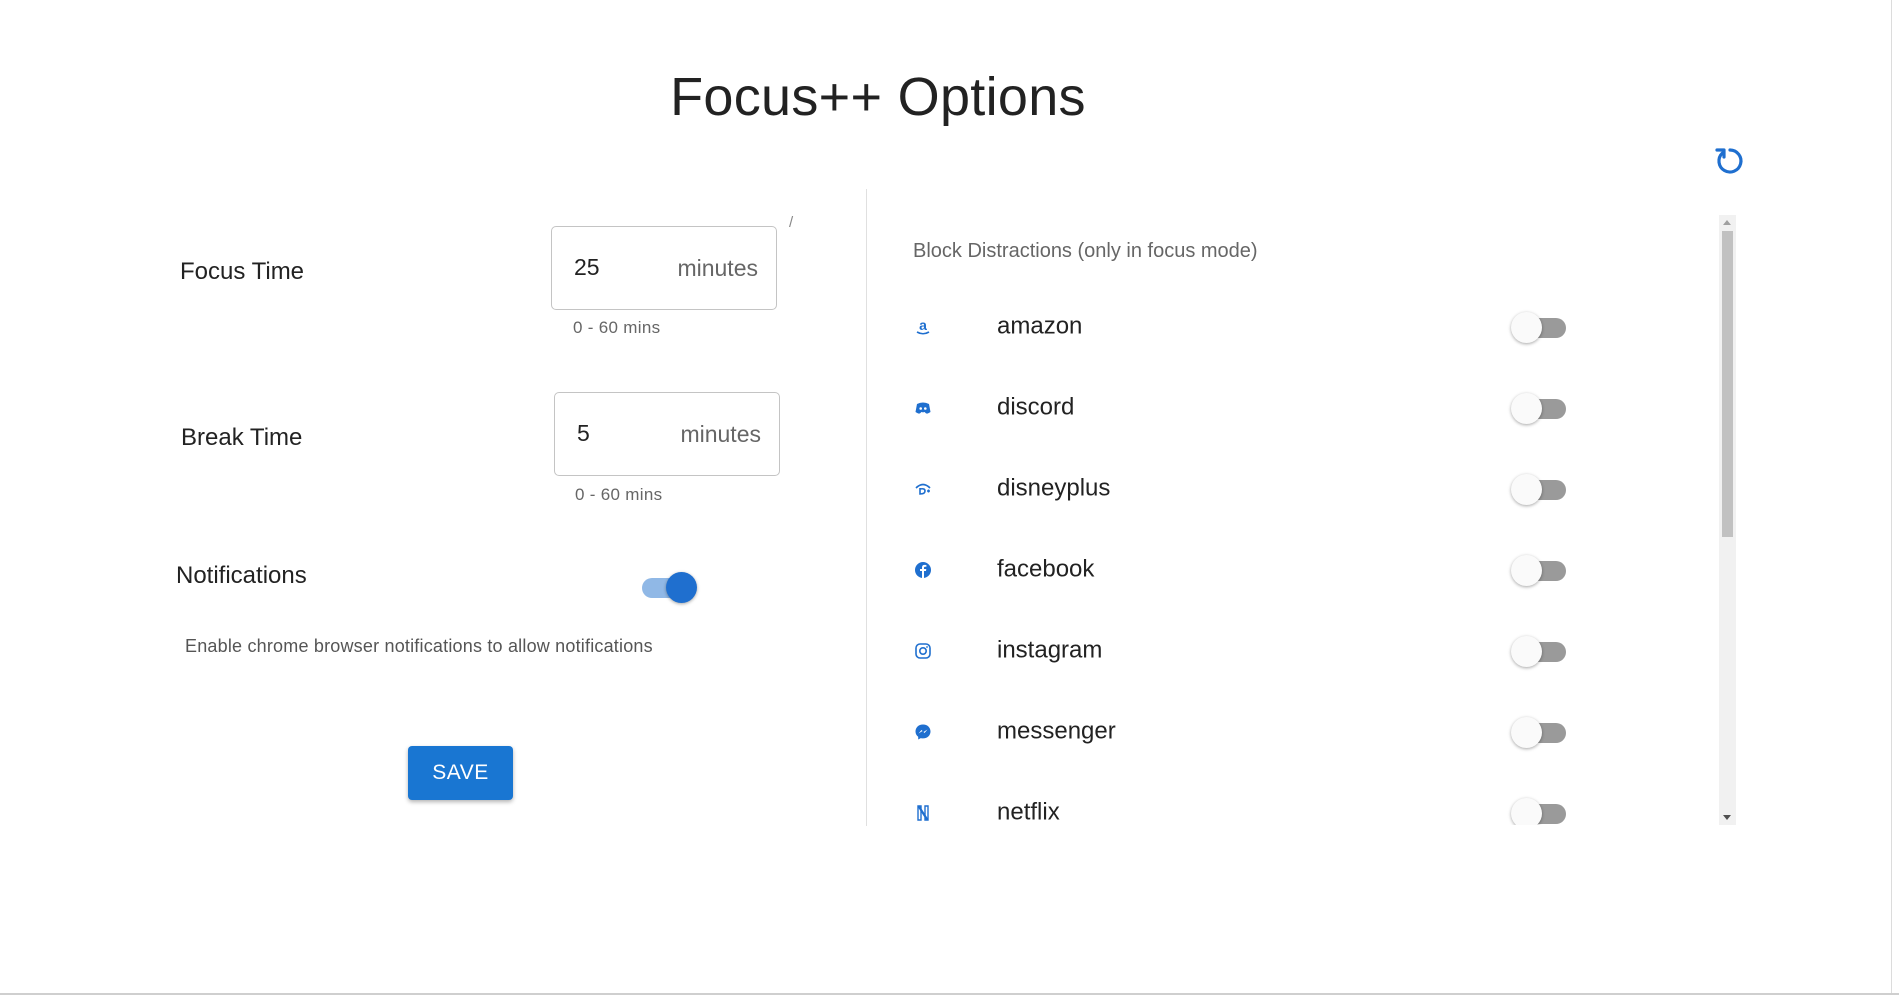 The width and height of the screenshot is (1899, 997). What do you see at coordinates (1727, 384) in the screenshot?
I see `scrollbar-thumb` at bounding box center [1727, 384].